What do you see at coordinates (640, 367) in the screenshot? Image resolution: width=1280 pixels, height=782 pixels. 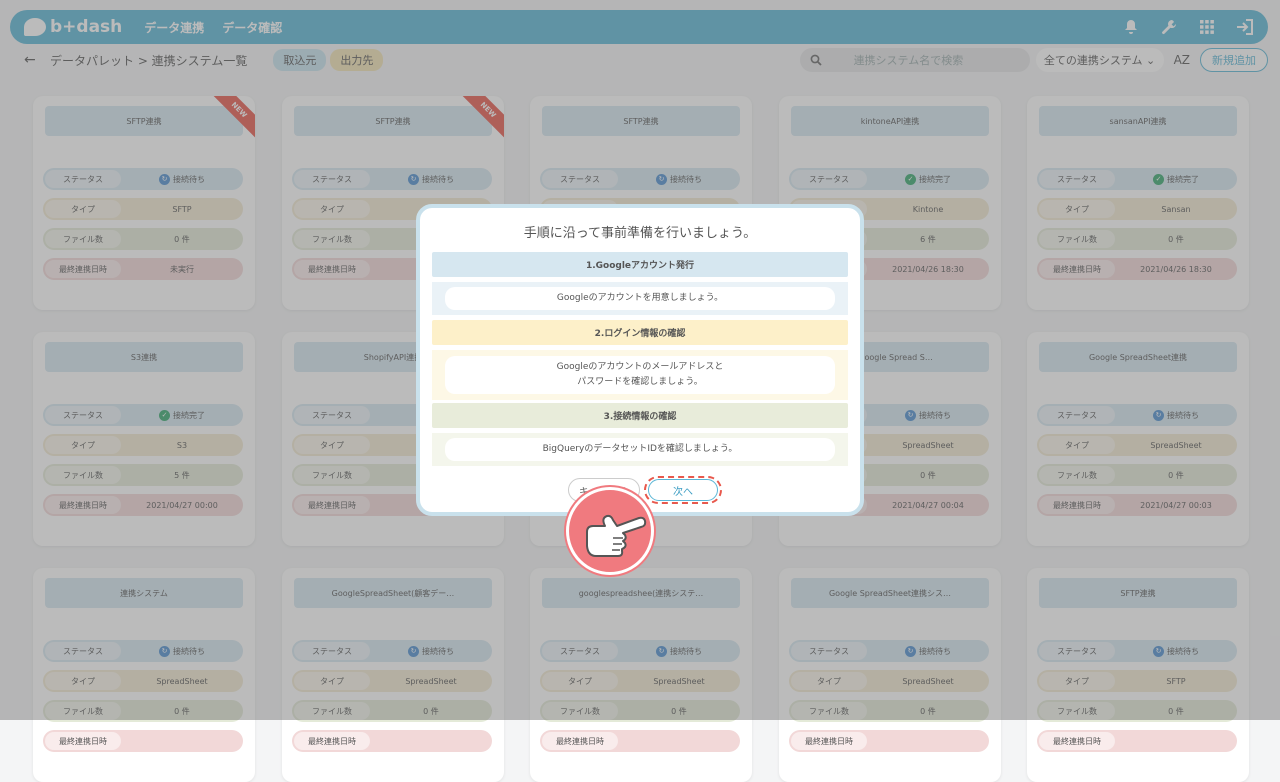 I see `step2-text-line1: Googleのアカウントのメールアドレスと` at bounding box center [640, 367].